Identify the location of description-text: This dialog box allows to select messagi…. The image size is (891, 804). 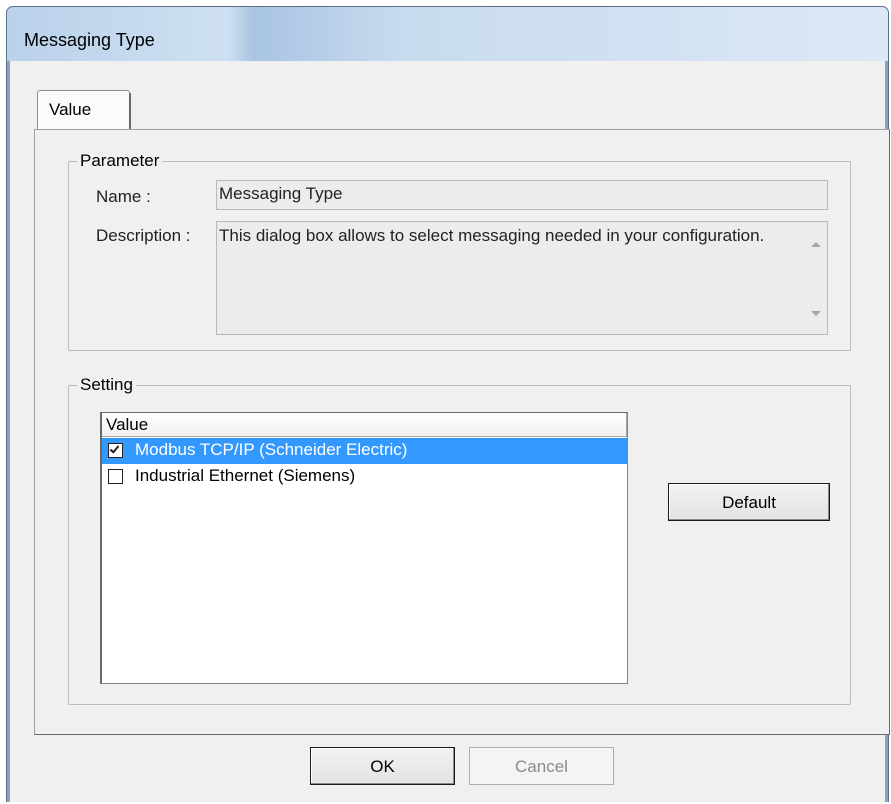
(492, 235).